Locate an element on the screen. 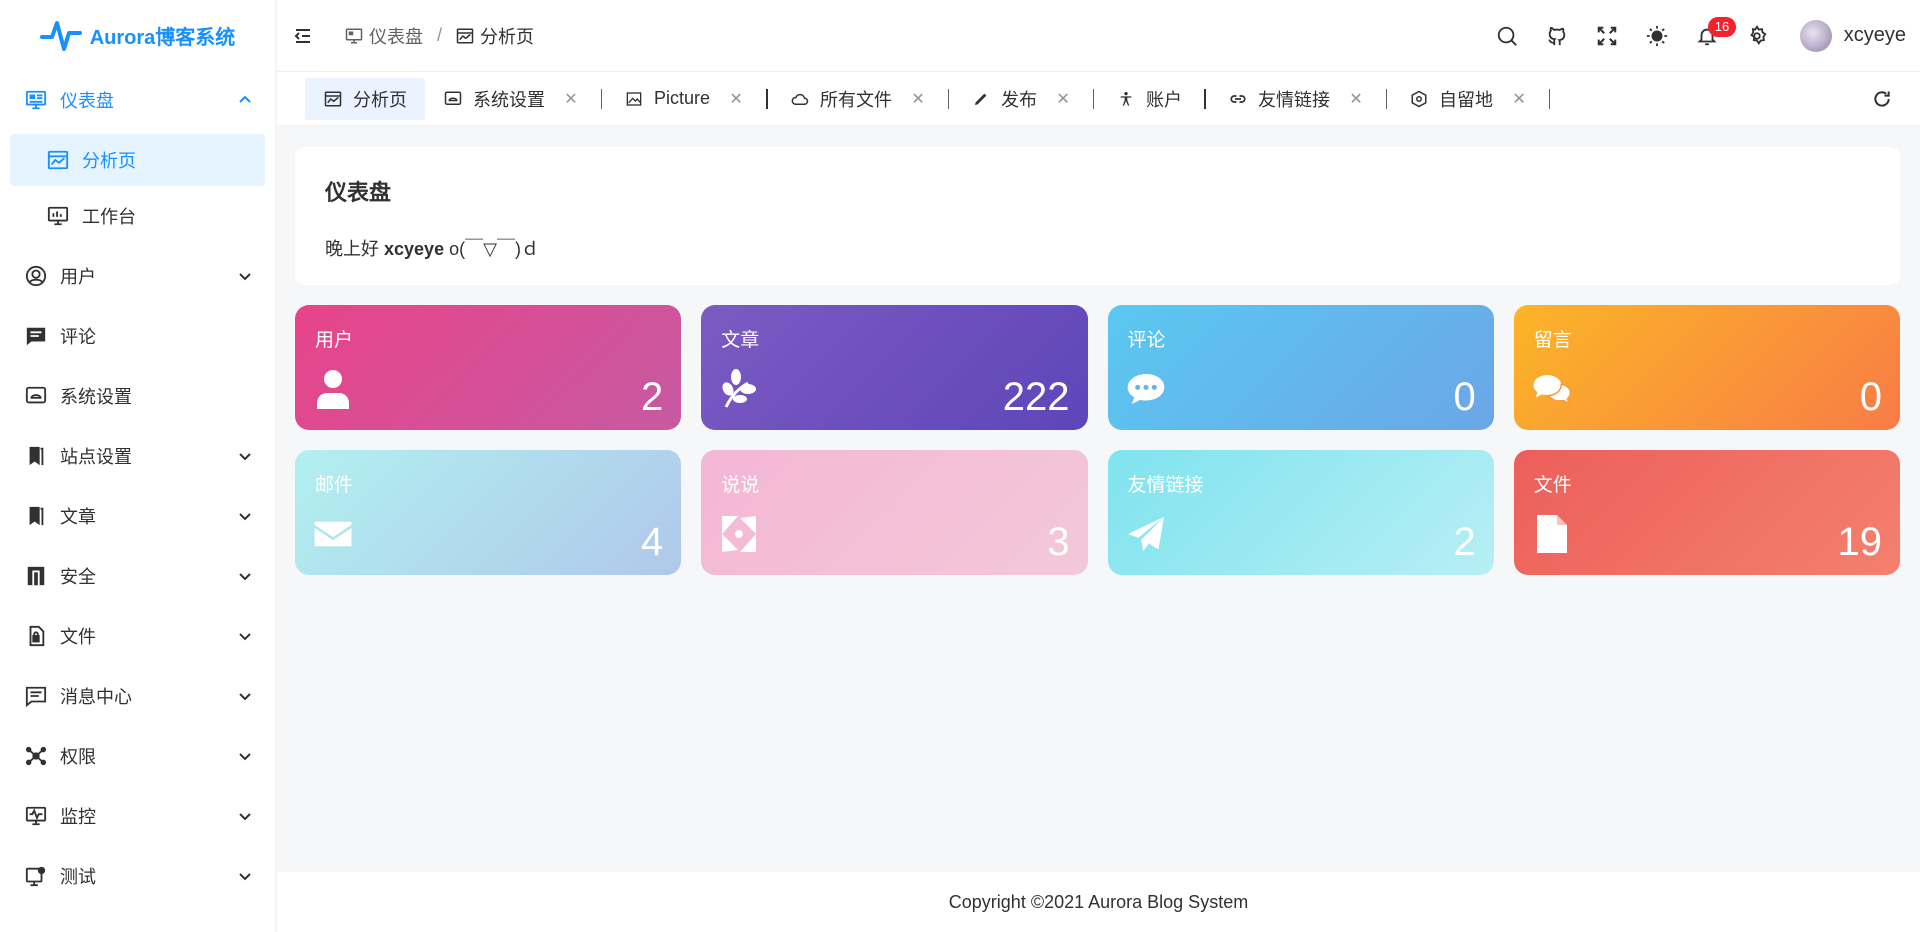  tab-analysis: 分析页 is located at coordinates (365, 98).